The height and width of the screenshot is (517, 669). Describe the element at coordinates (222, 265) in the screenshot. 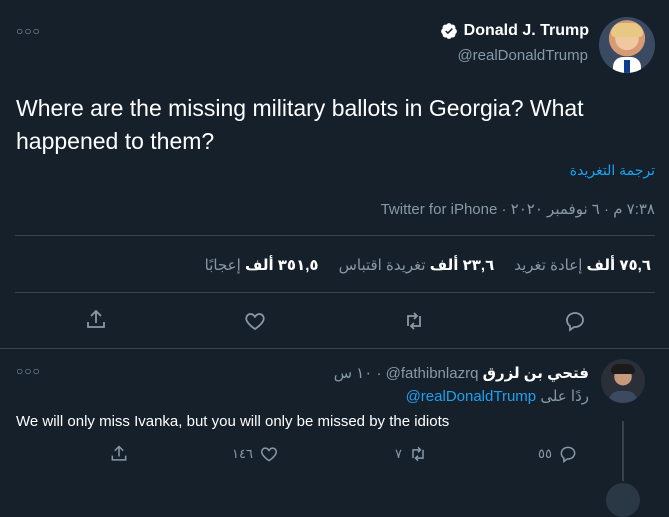

I see `likes-label: إعجابًا` at that location.